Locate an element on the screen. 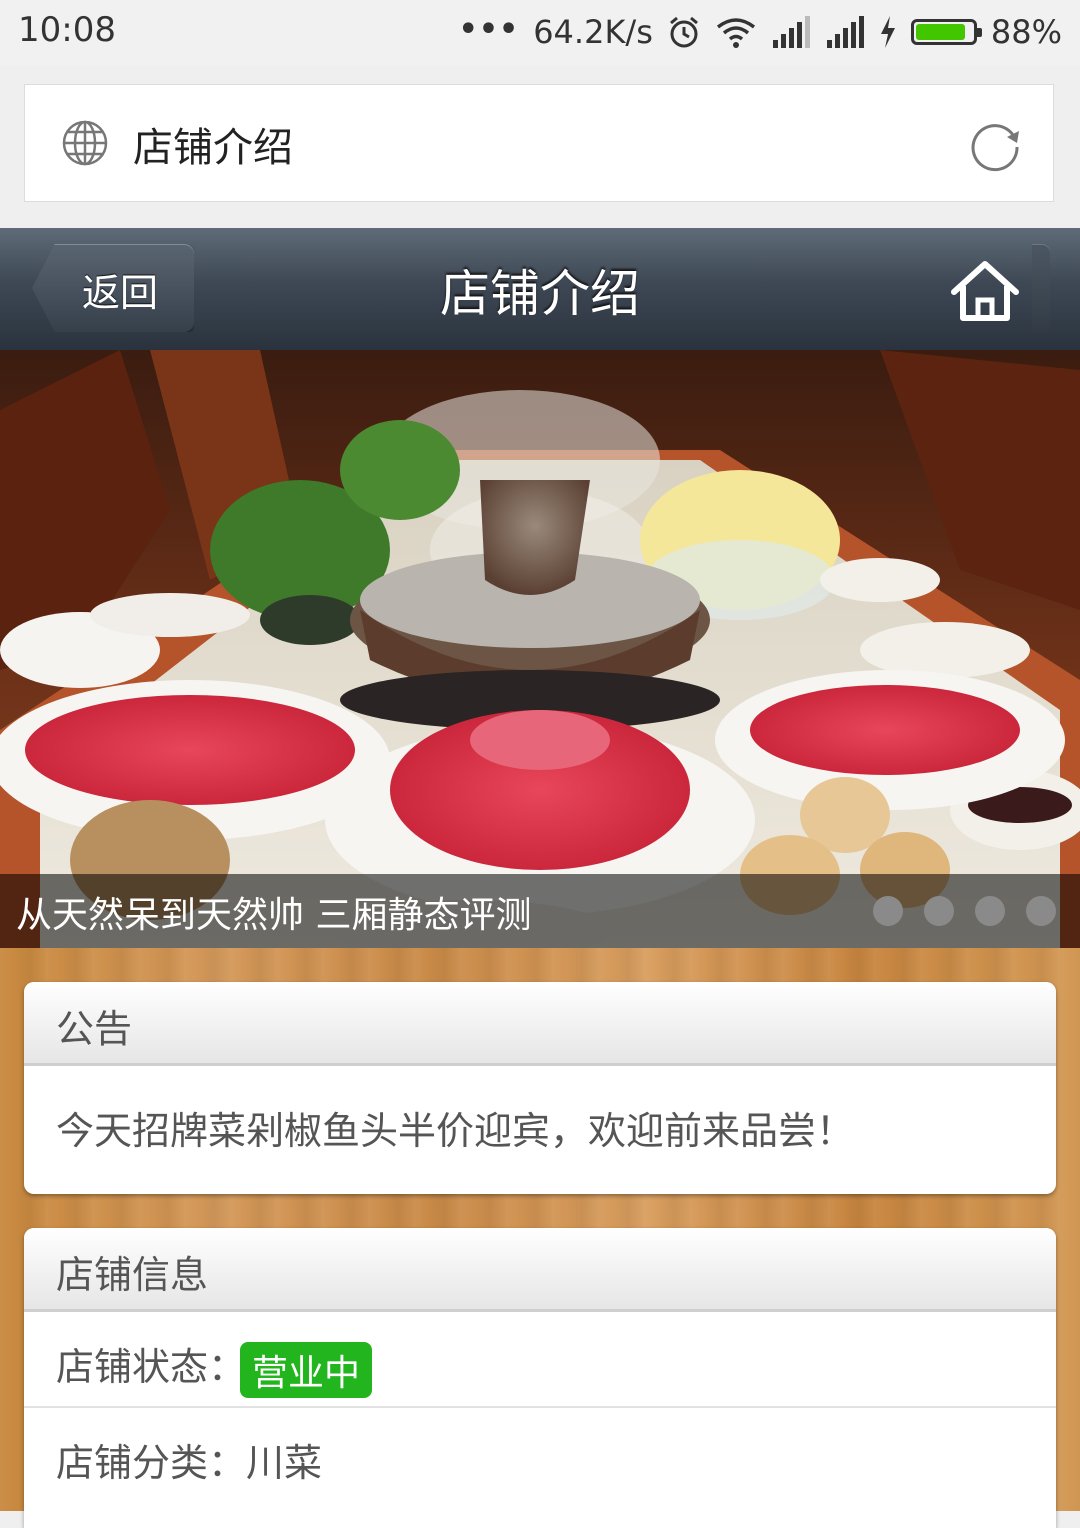 The width and height of the screenshot is (1080, 1528). shop-status-label: 店铺状态： is located at coordinates (151, 1367).